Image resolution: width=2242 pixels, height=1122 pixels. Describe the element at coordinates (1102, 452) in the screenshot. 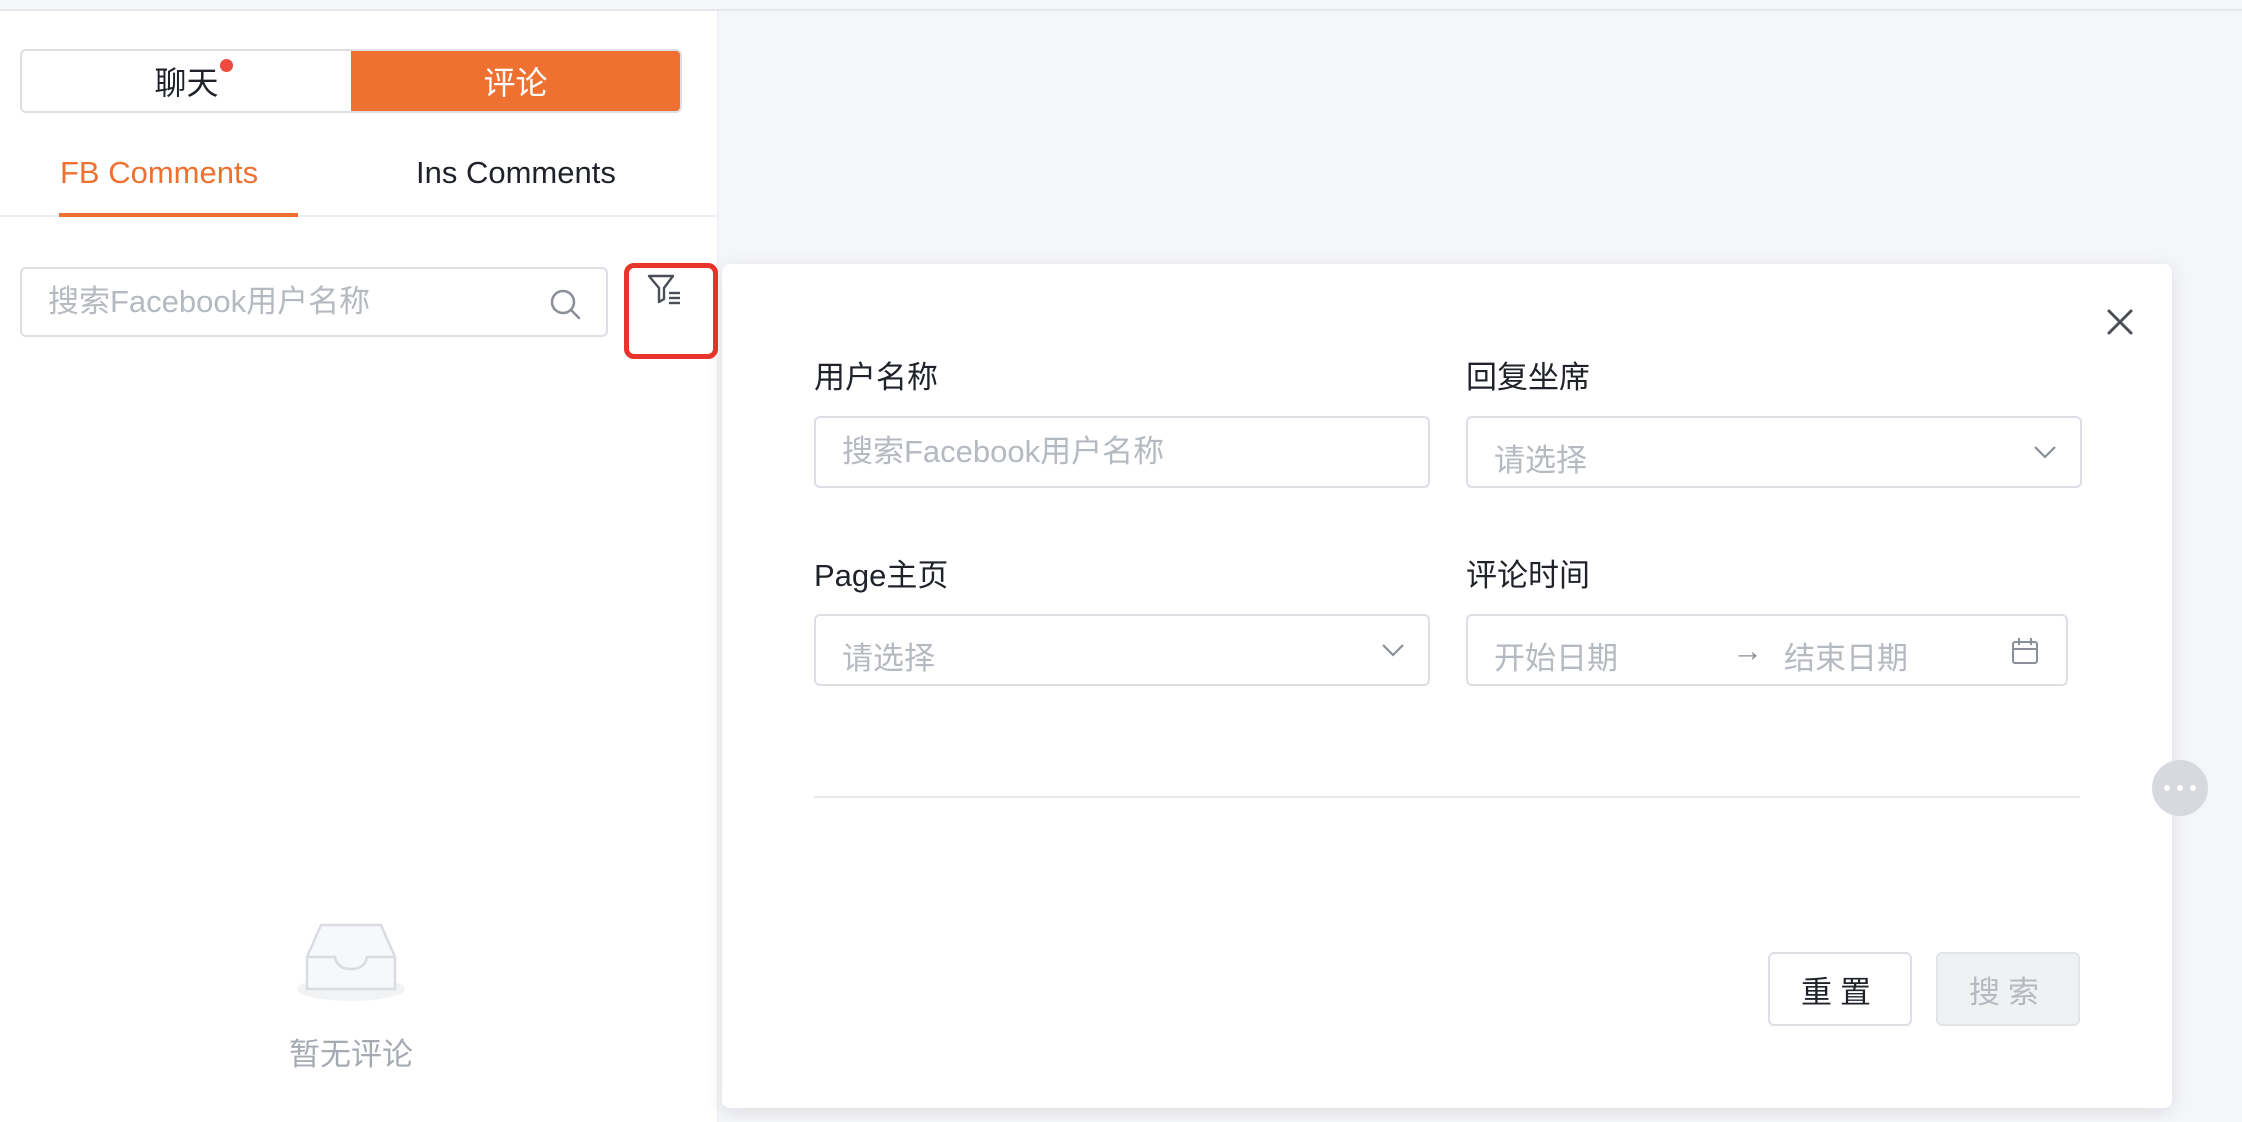

I see `username-input` at that location.